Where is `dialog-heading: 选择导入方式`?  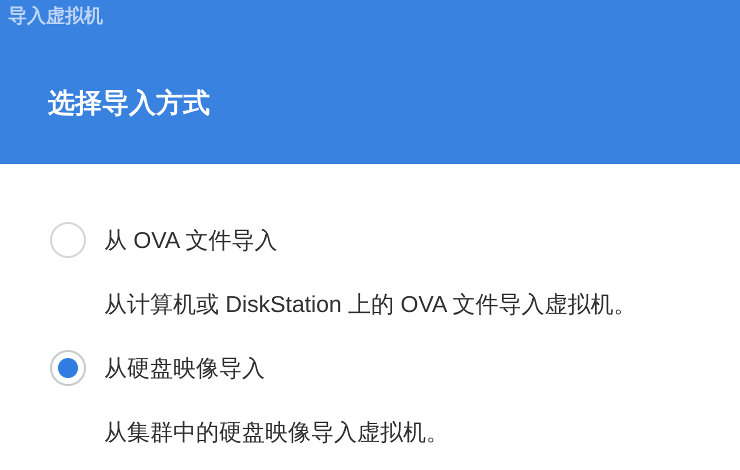
dialog-heading: 选择导入方式 is located at coordinates (129, 103).